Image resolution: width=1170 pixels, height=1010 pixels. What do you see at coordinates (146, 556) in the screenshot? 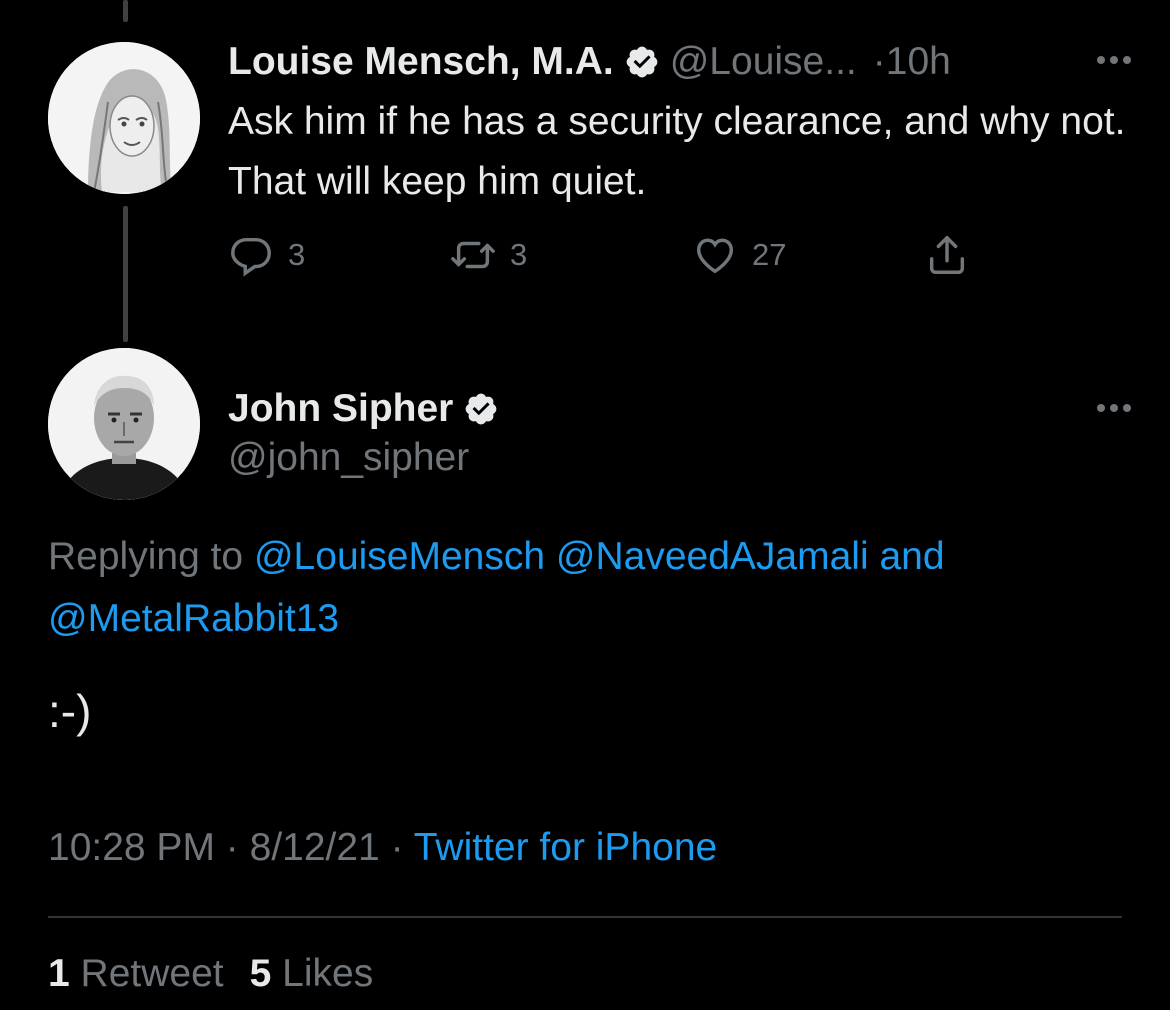
I see `replying-to-label: Replying to` at bounding box center [146, 556].